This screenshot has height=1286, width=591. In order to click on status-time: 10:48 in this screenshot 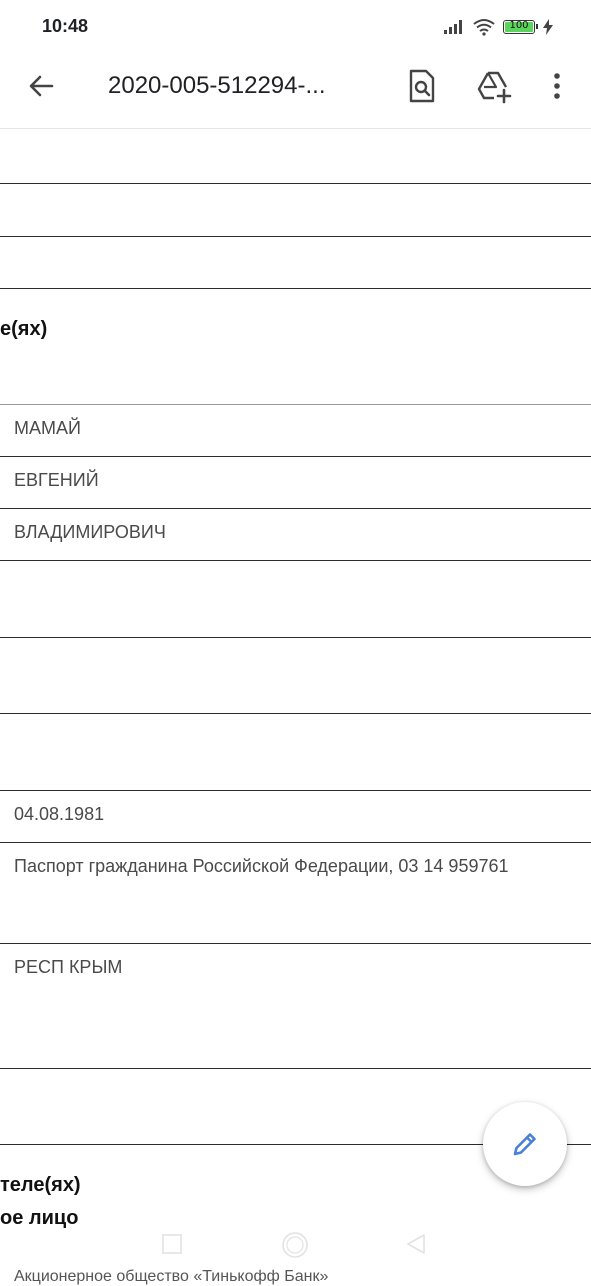, I will do `click(65, 26)`.